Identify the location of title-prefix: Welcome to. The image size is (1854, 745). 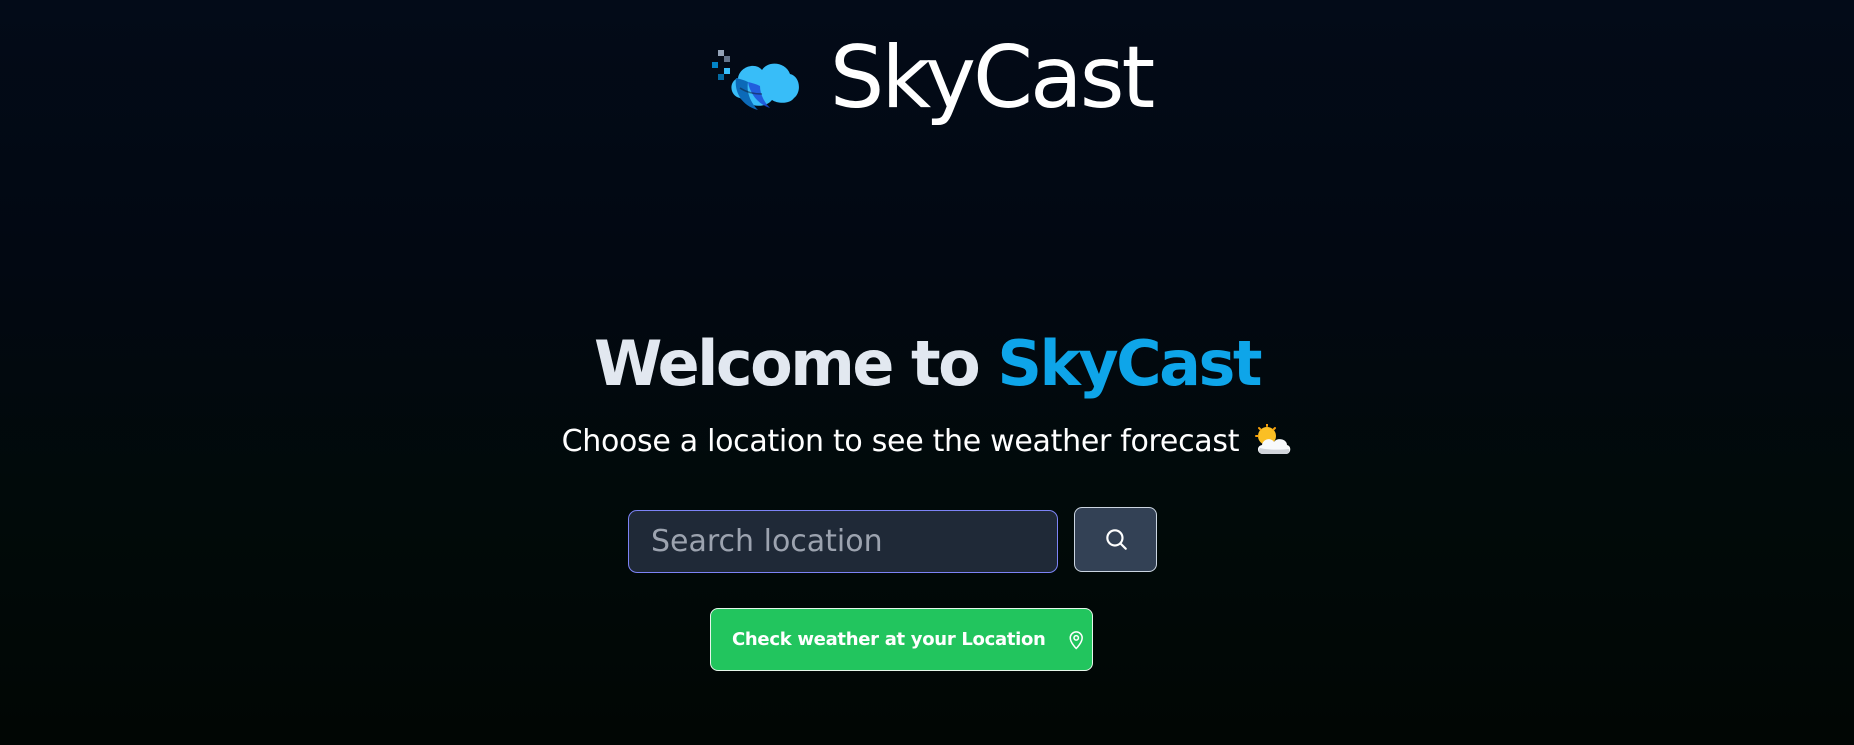
(795, 363).